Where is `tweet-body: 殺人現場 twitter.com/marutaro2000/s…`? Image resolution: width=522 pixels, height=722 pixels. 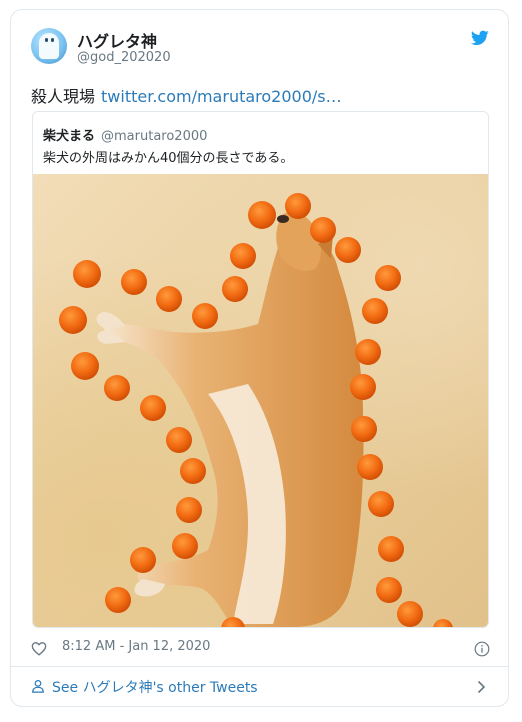 tweet-body: 殺人現場 twitter.com/marutaro2000/s… is located at coordinates (186, 95).